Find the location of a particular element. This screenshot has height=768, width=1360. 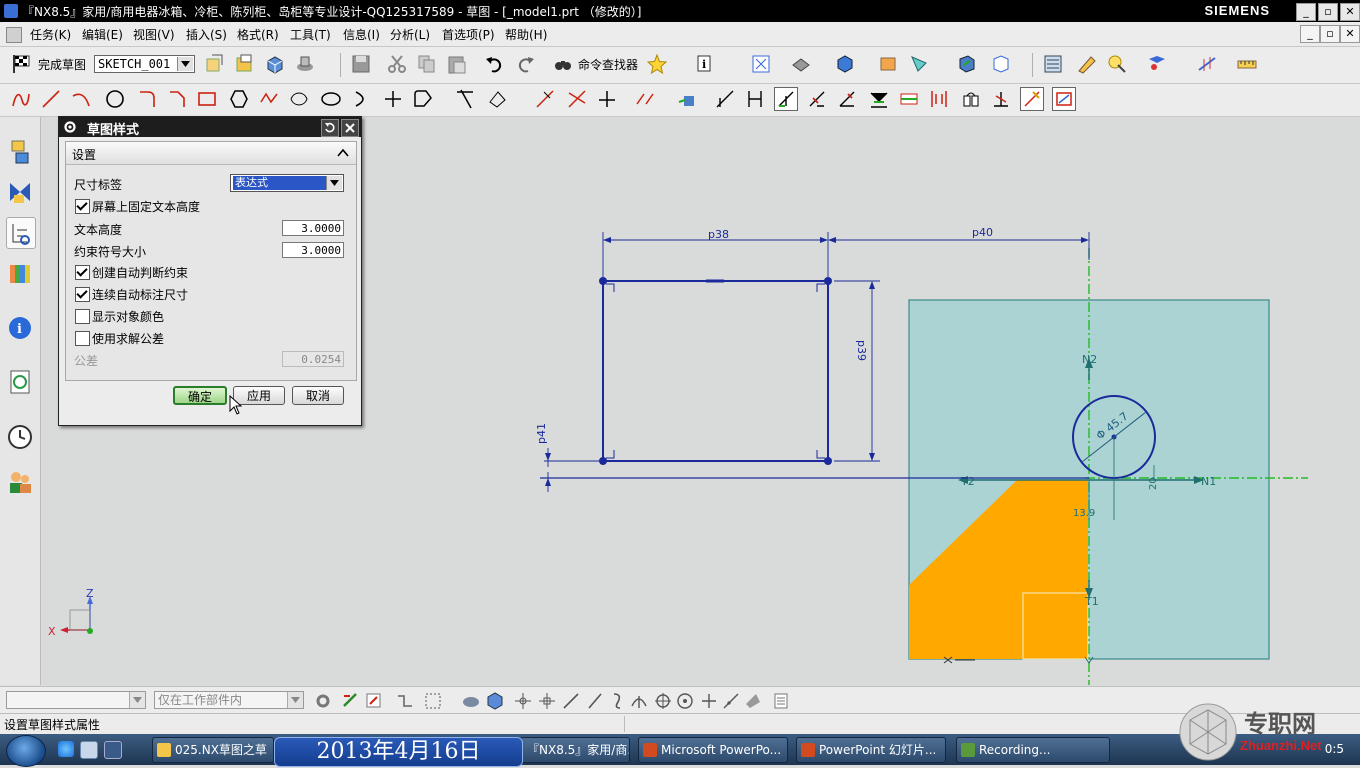

make-corner-icon is located at coordinates (497, 99).